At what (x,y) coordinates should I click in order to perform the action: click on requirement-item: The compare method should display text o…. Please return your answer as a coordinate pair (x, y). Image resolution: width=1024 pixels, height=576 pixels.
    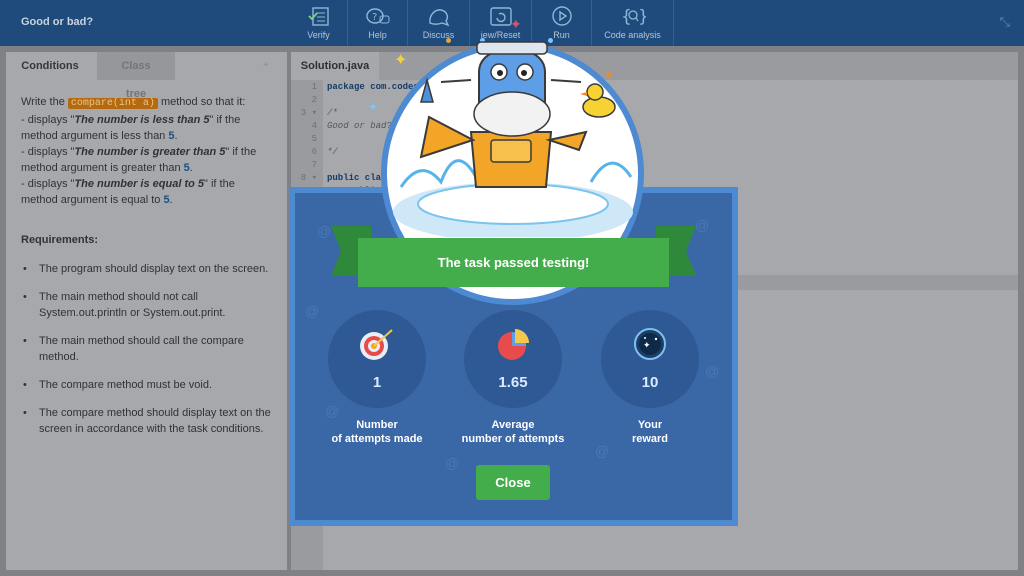
    Looking at the image, I should click on (146, 421).